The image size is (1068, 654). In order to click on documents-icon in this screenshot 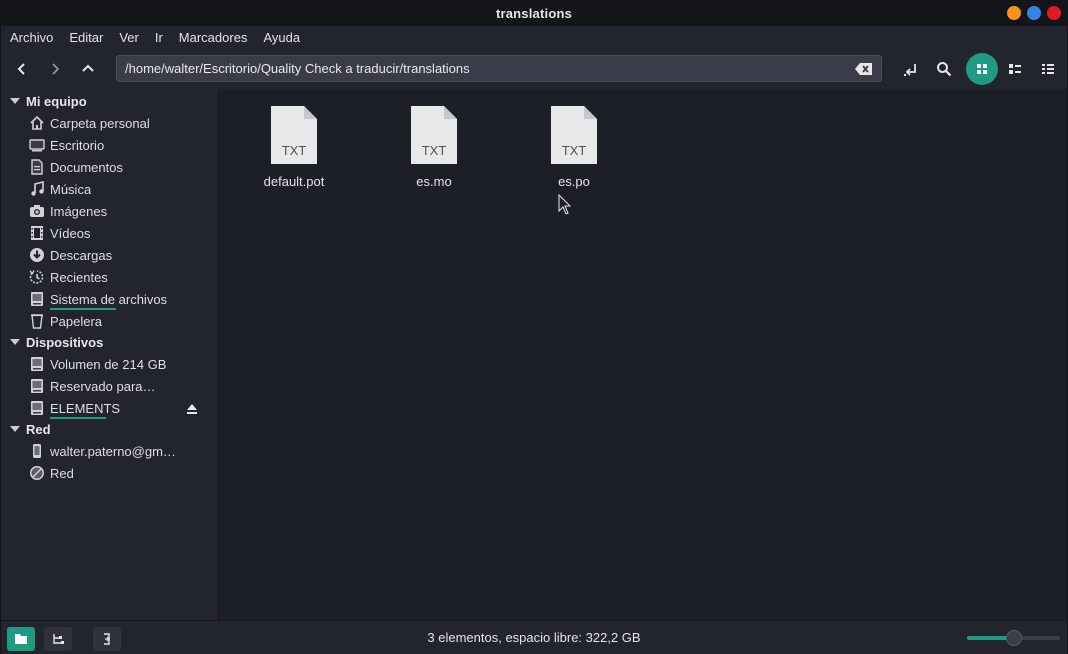, I will do `click(37, 167)`.